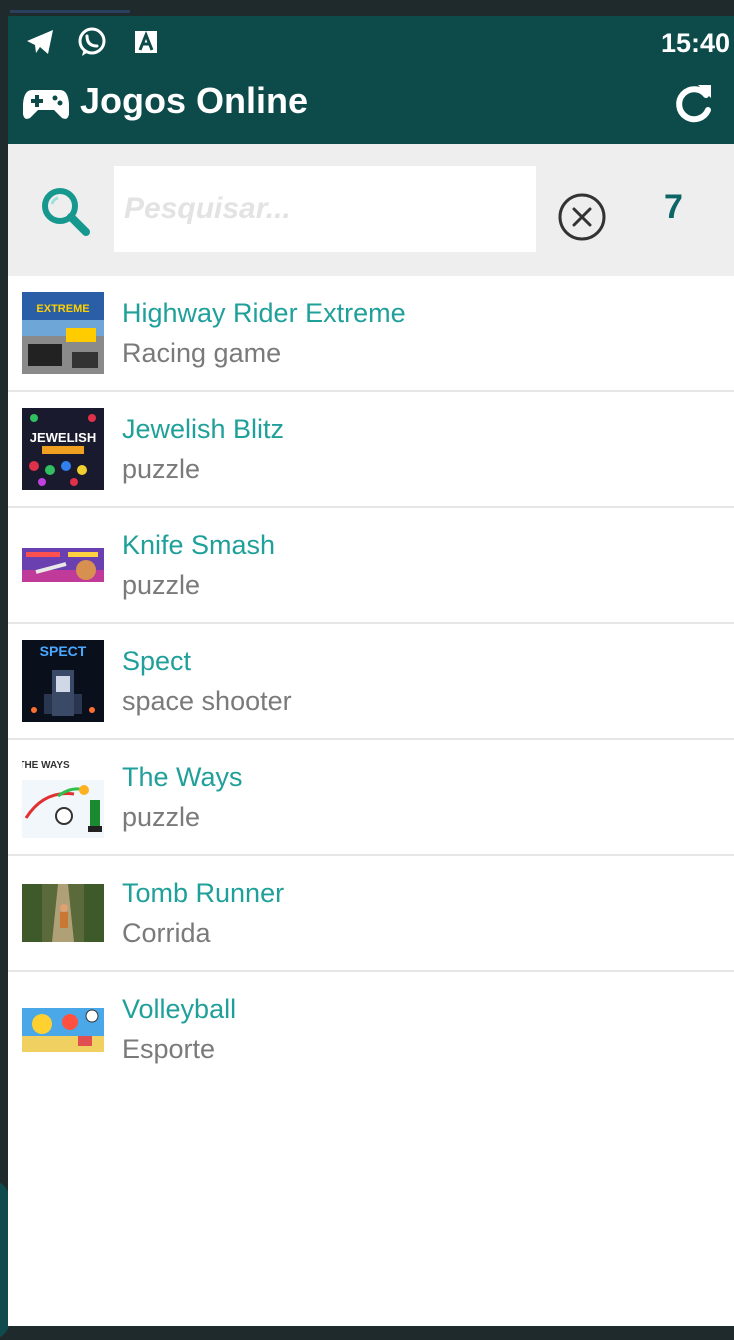 Image resolution: width=734 pixels, height=1340 pixels. What do you see at coordinates (63, 333) in the screenshot?
I see `highway-rider-thumbnail: EXTREME` at bounding box center [63, 333].